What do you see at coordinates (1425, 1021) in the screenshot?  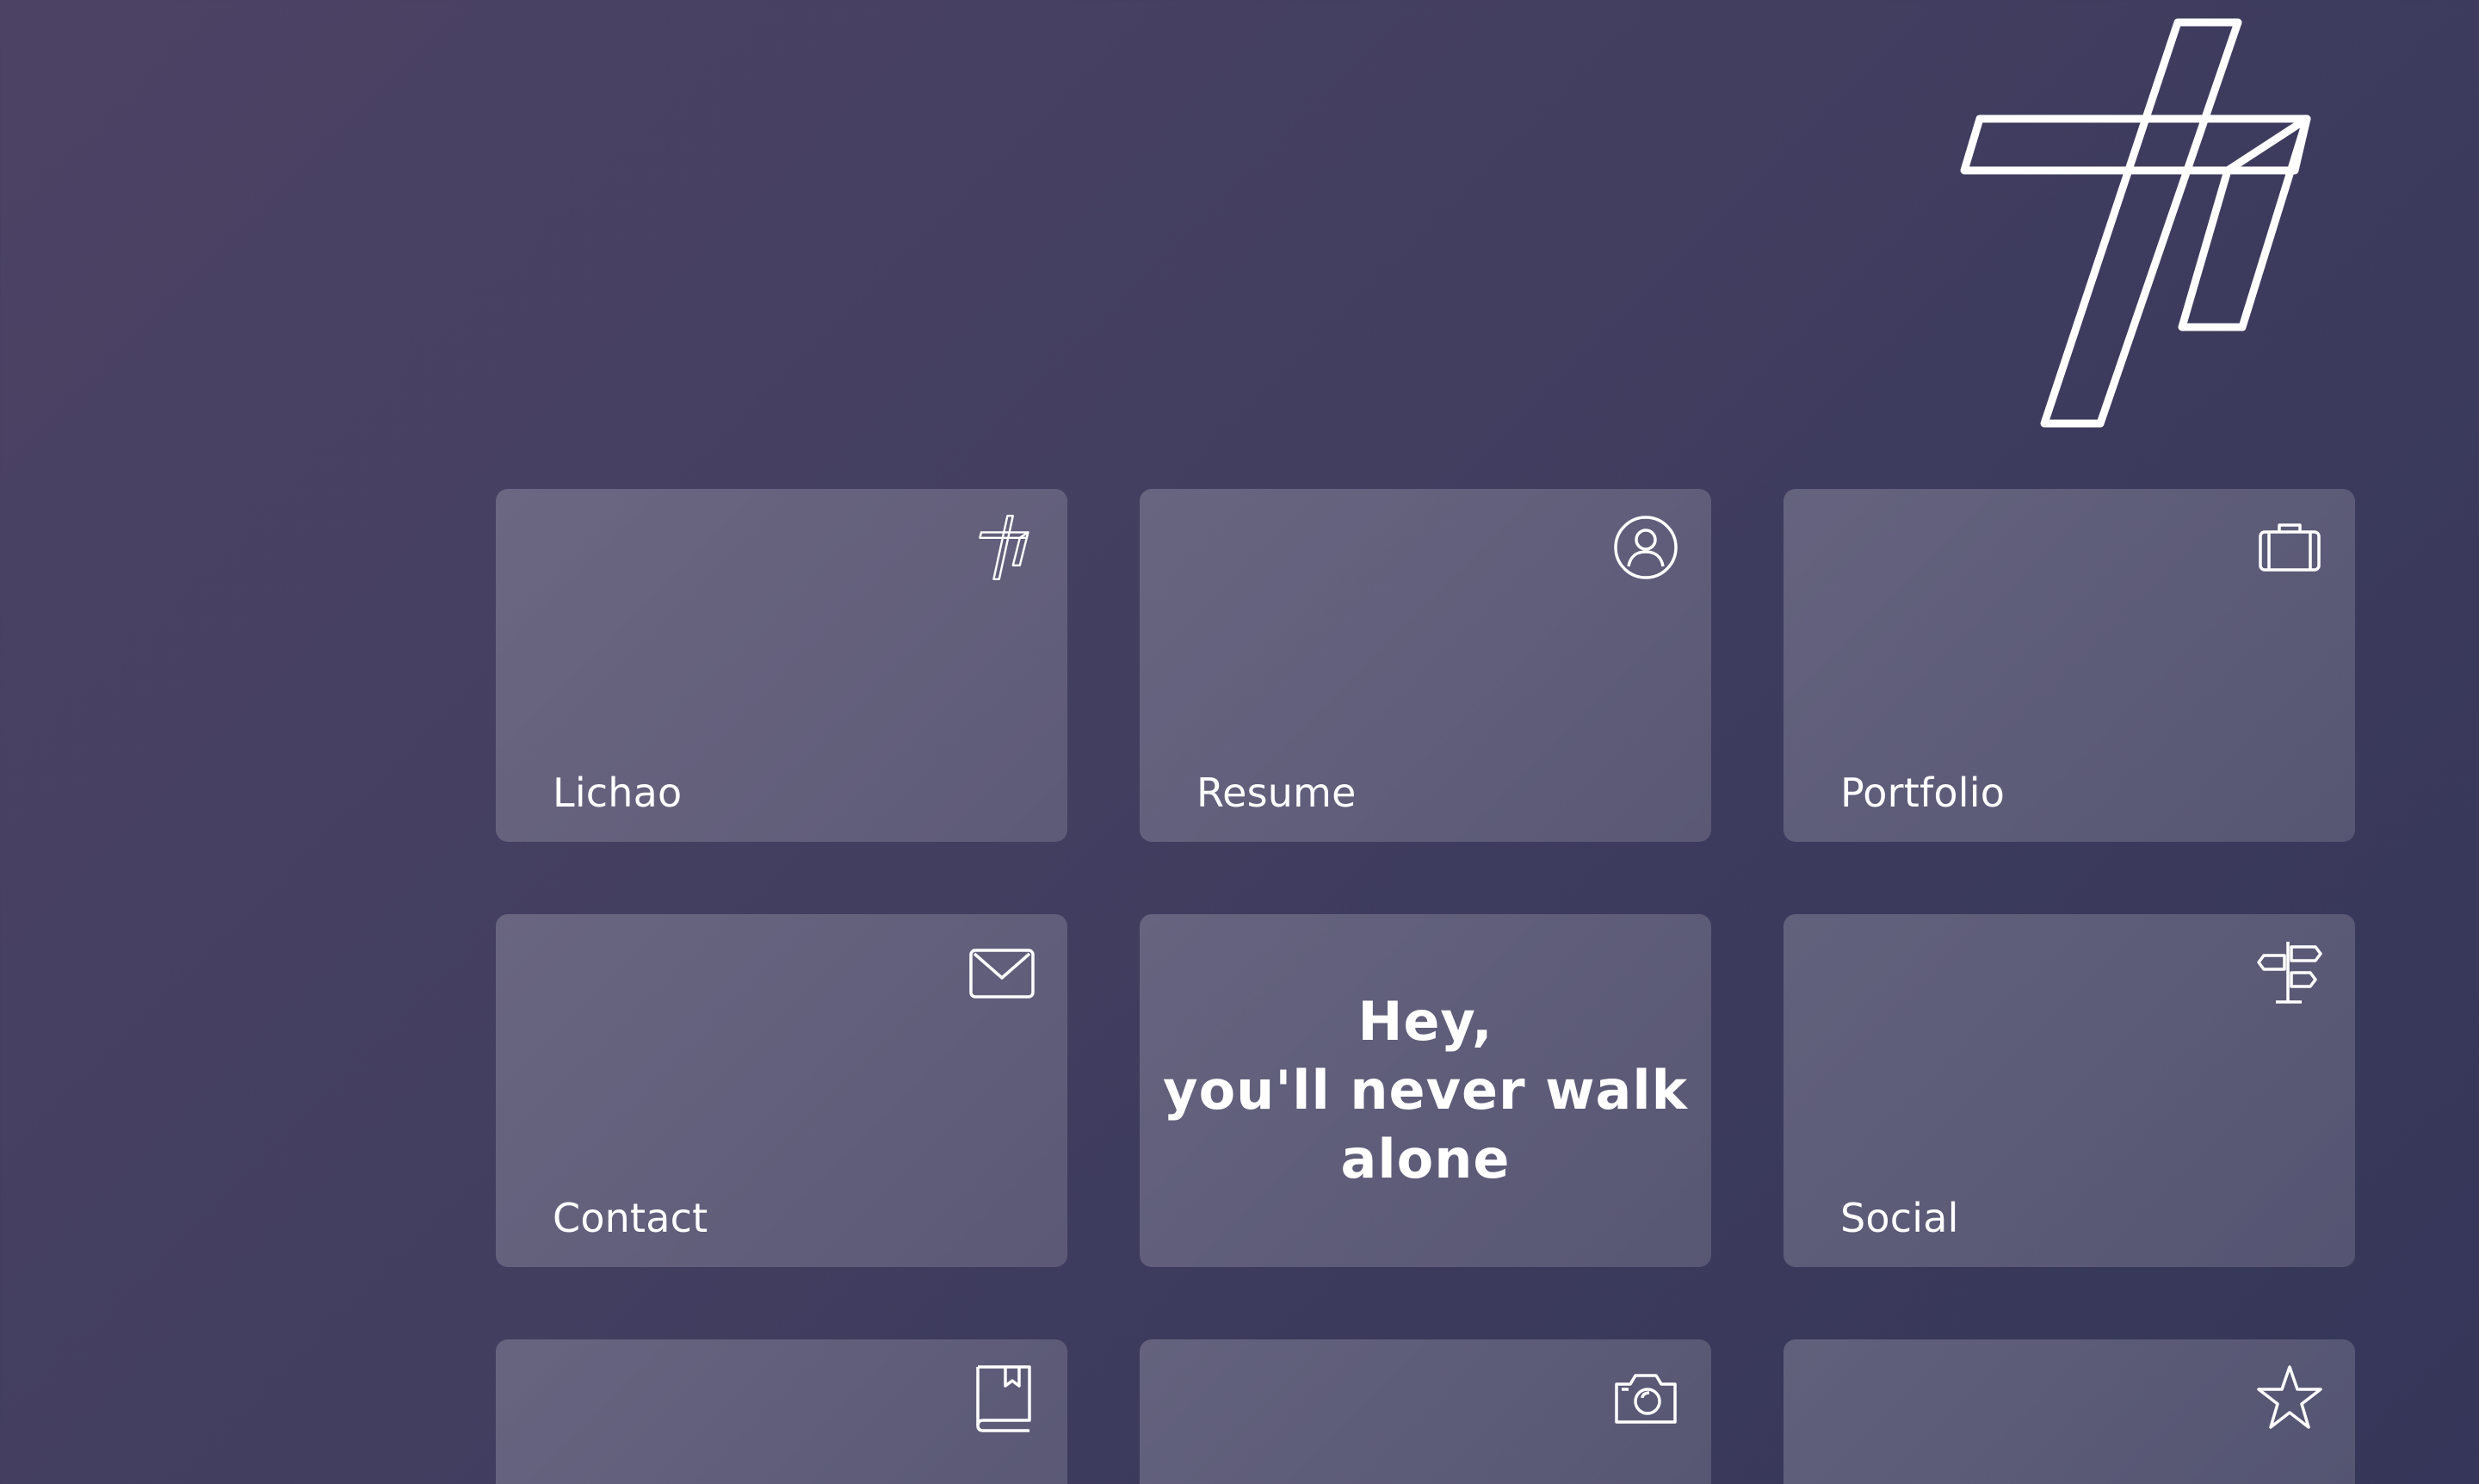 I see `motto-line: Hey,` at bounding box center [1425, 1021].